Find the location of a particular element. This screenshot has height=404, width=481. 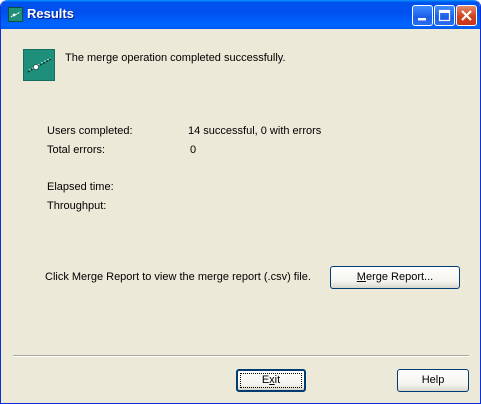

minimize-button is located at coordinates (422, 15).